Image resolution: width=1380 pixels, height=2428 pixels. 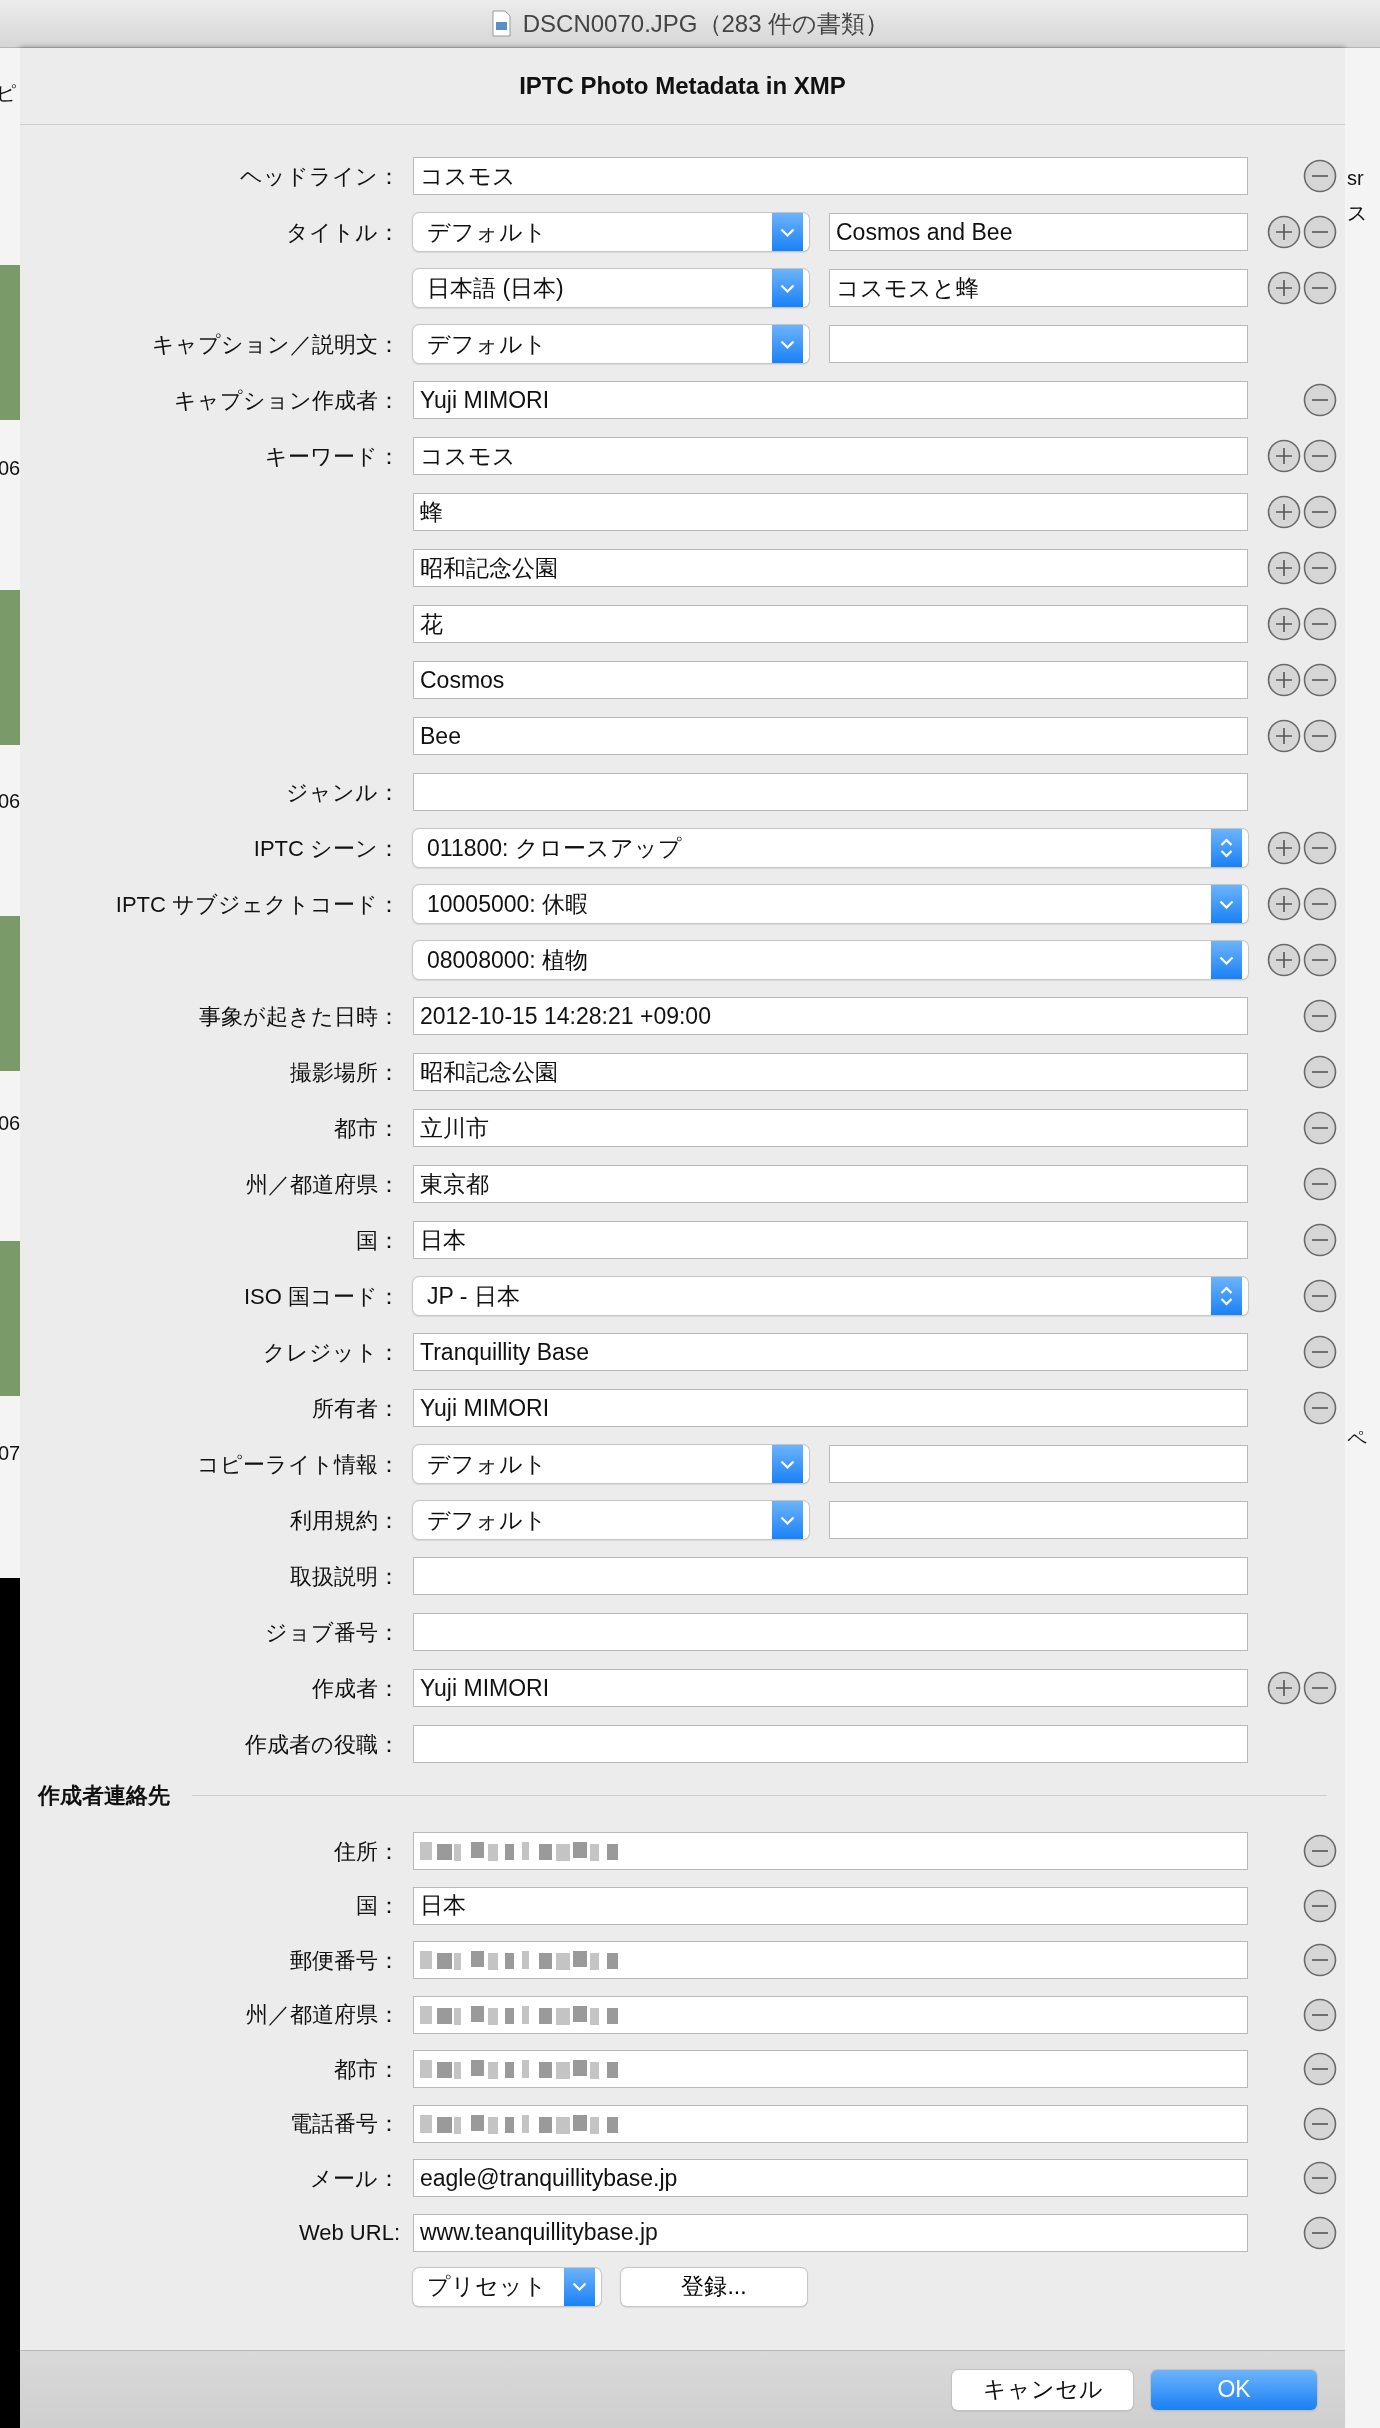 I want to click on input-field: Cosmos, so click(x=830, y=680).